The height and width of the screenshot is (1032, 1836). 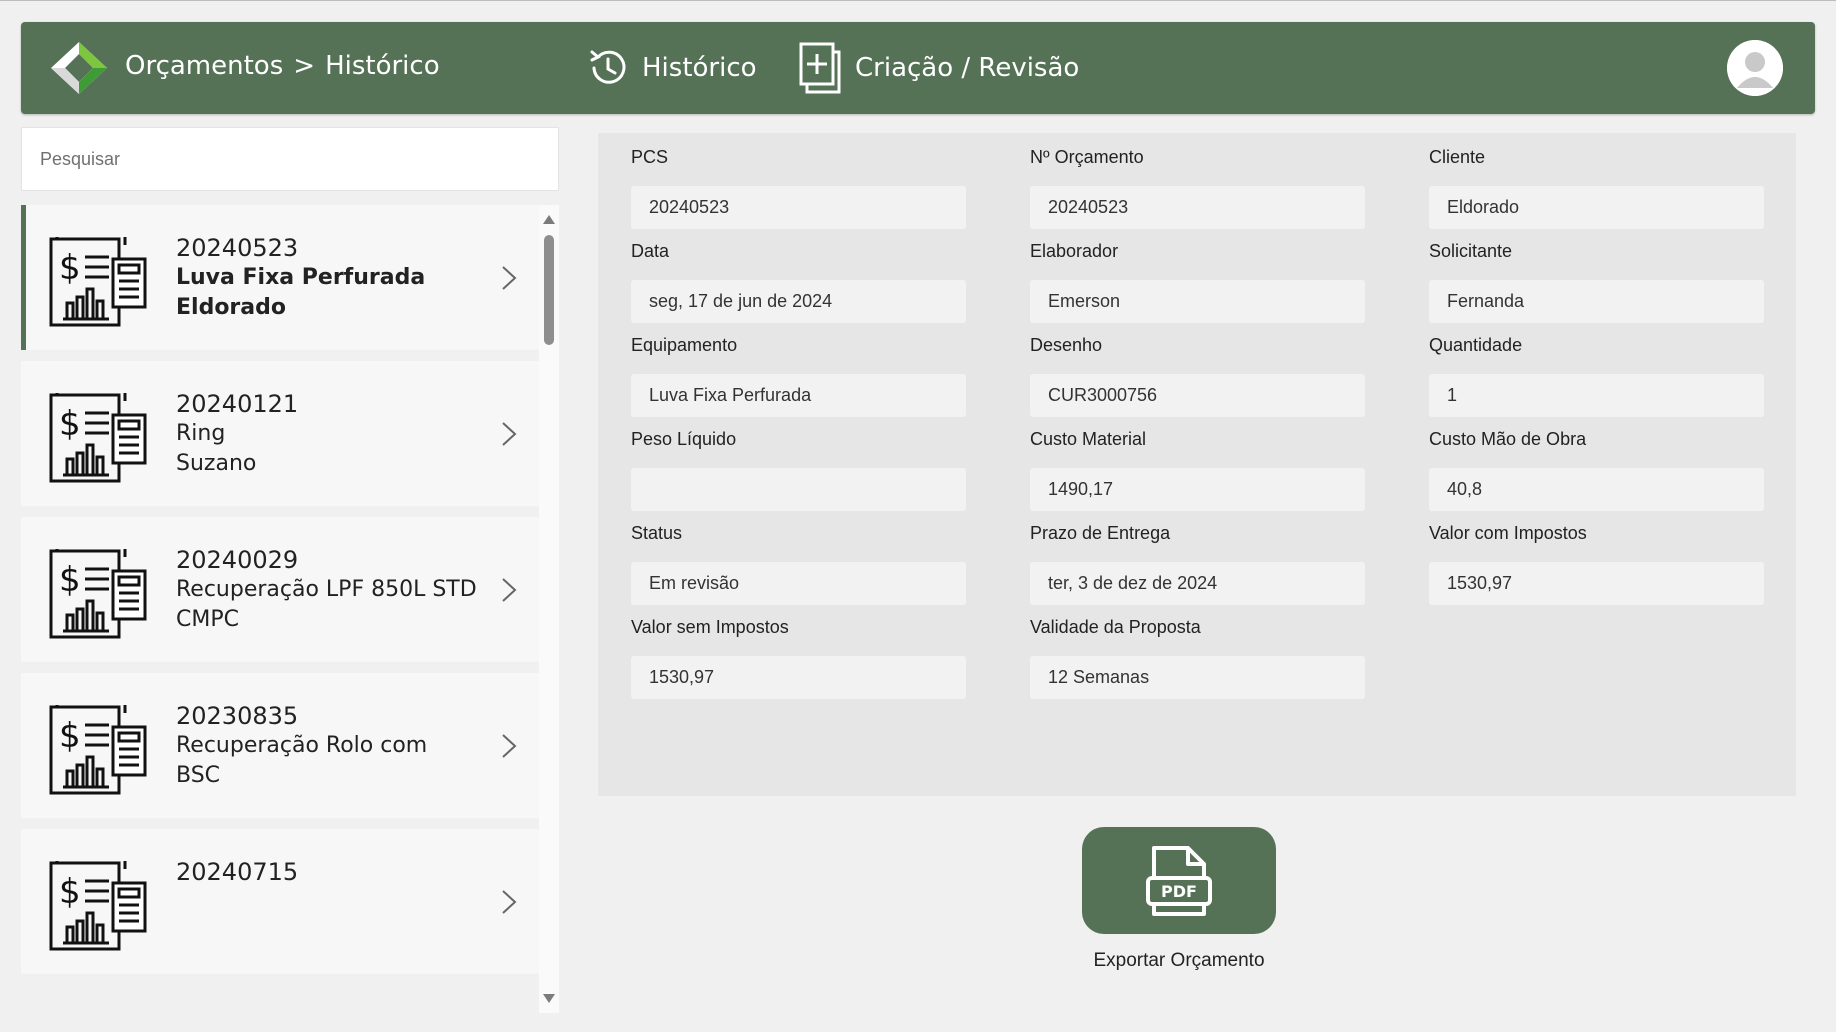 I want to click on nav-historico: Histórico, so click(x=671, y=68).